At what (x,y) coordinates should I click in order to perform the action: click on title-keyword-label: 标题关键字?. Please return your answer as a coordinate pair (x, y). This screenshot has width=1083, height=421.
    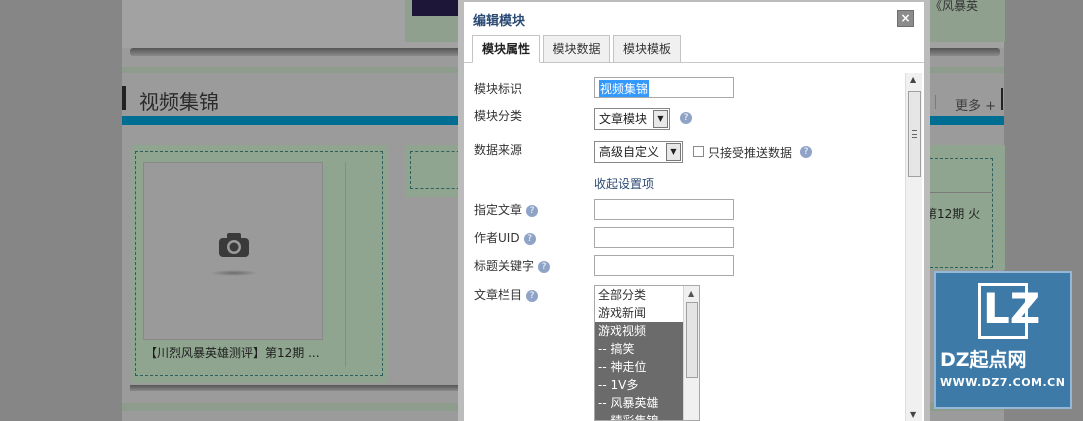
    Looking at the image, I should click on (512, 265).